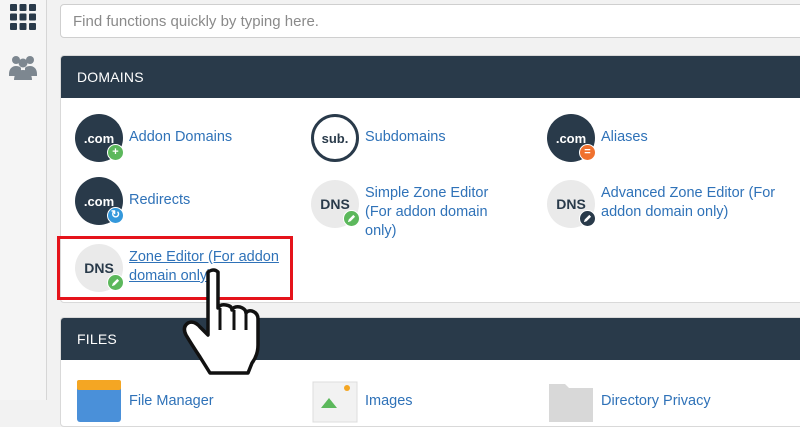  What do you see at coordinates (335, 138) in the screenshot?
I see `subdomains-icon: sub.` at bounding box center [335, 138].